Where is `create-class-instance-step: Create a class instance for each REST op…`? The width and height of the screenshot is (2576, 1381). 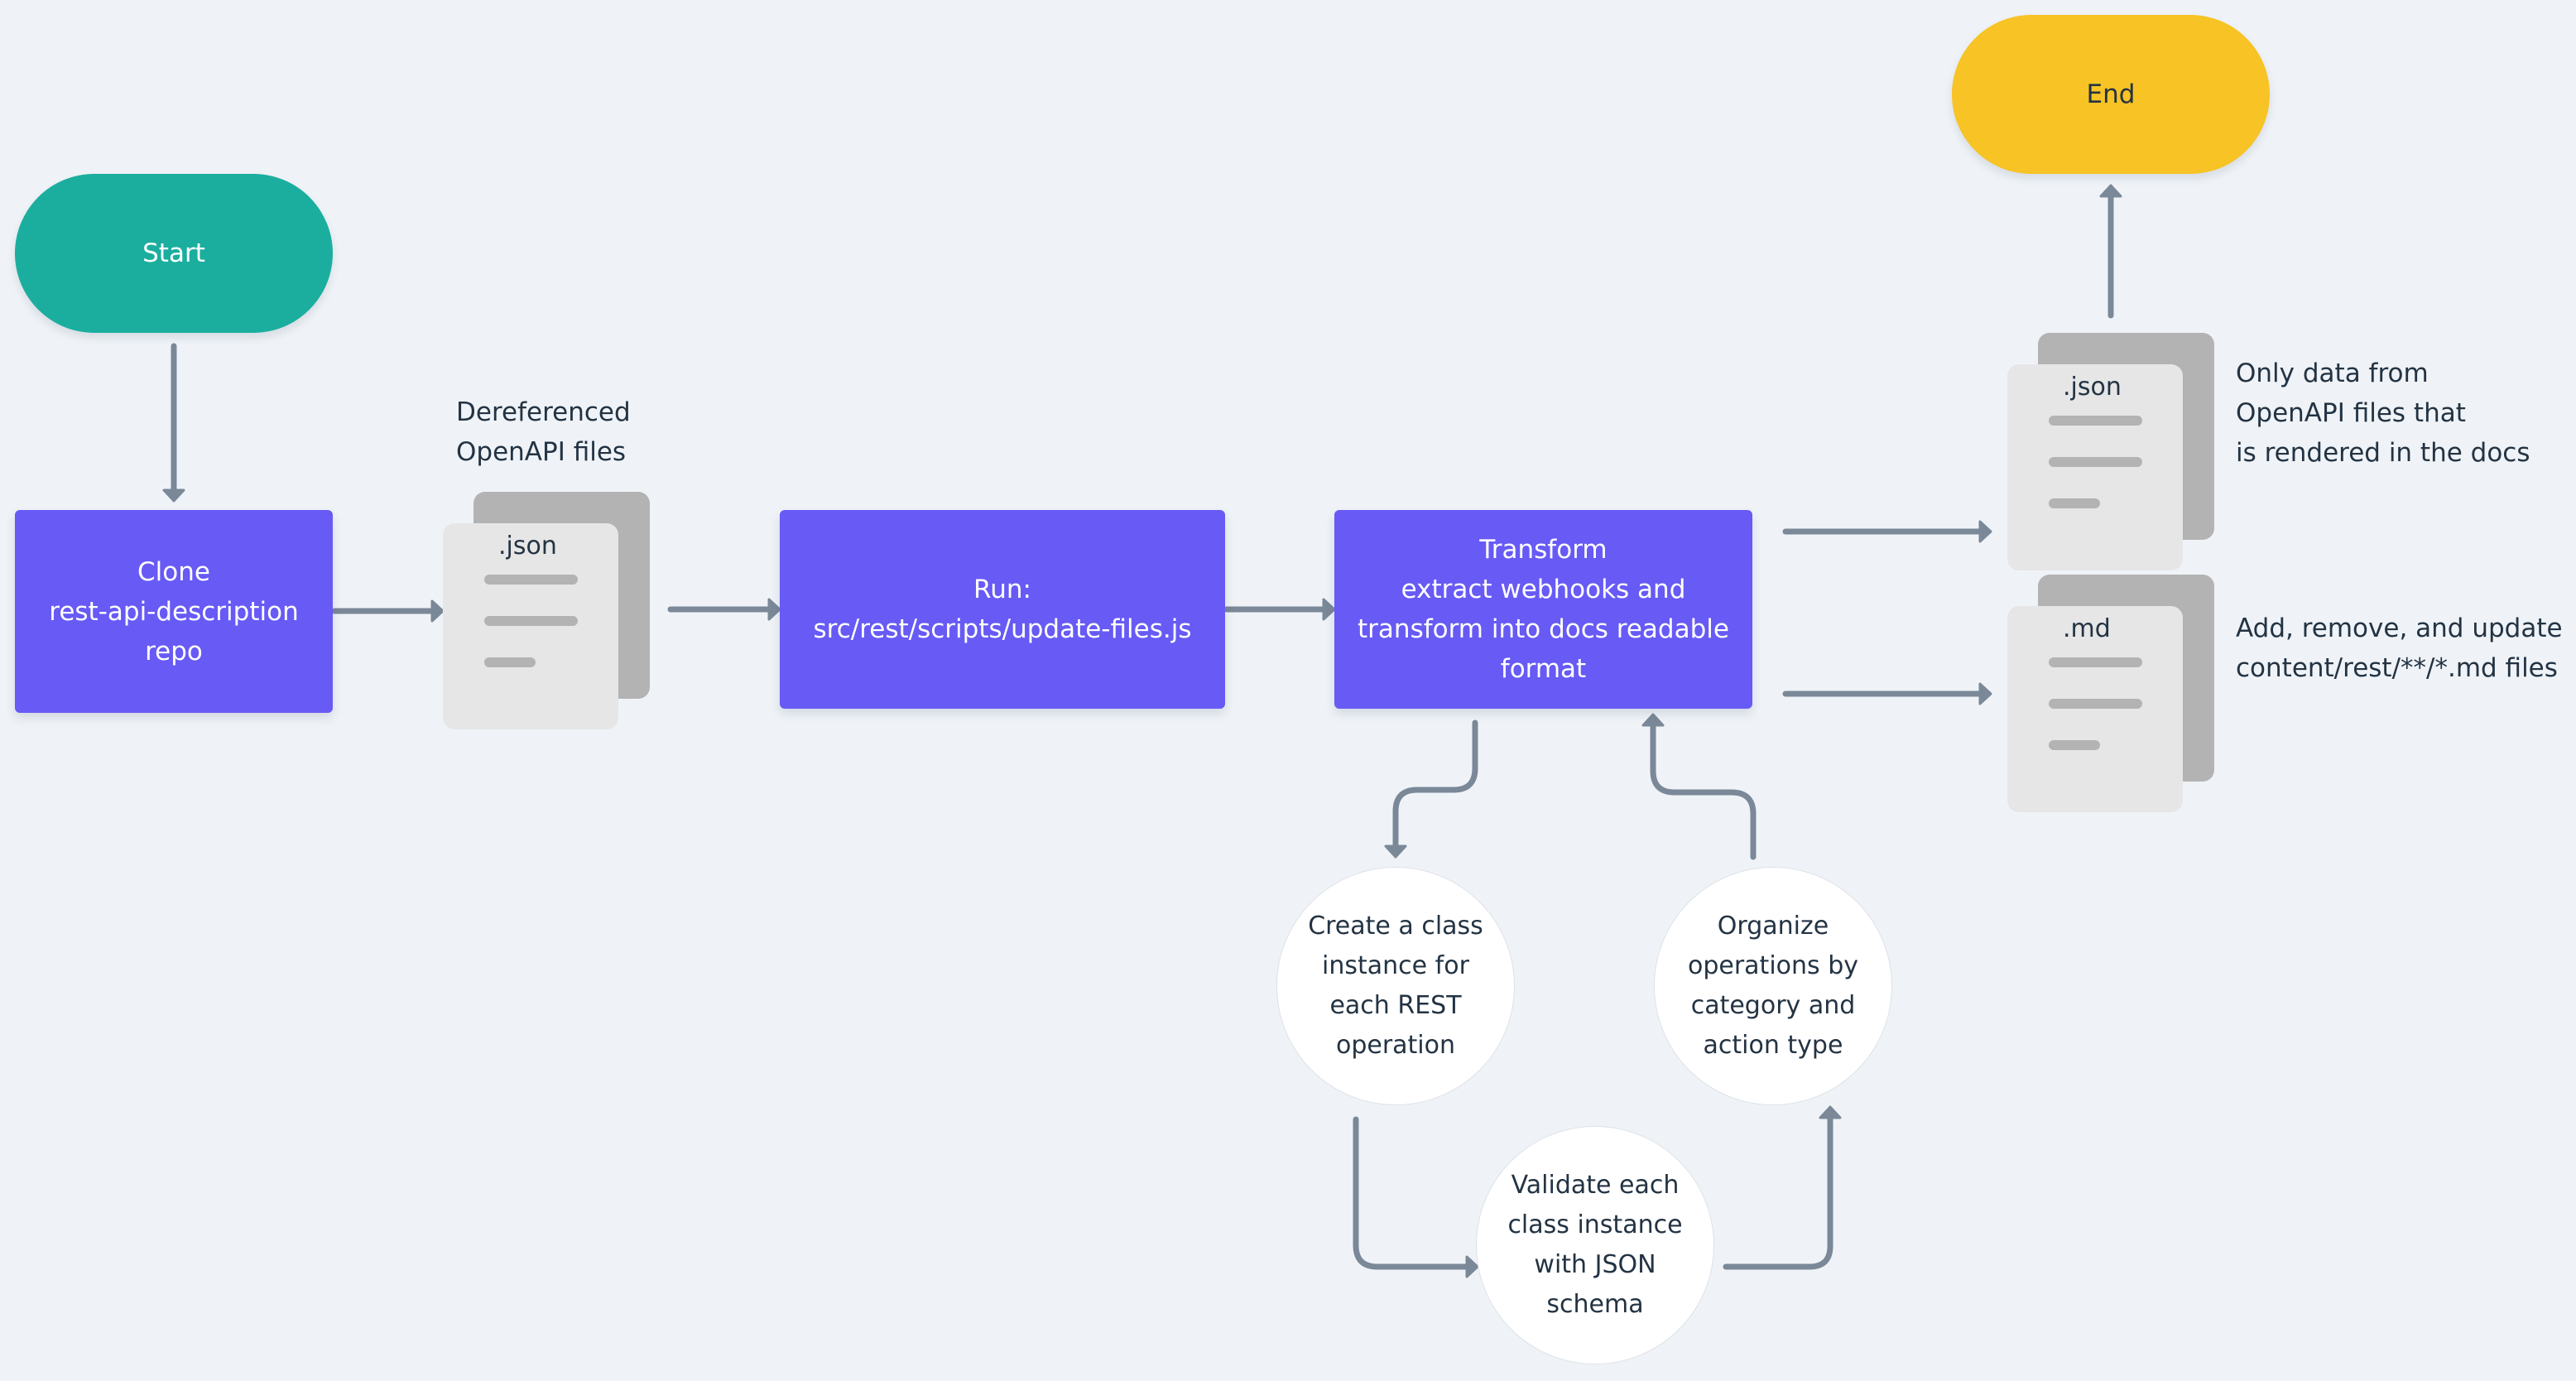 create-class-instance-step: Create a class instance for each REST op… is located at coordinates (1395, 986).